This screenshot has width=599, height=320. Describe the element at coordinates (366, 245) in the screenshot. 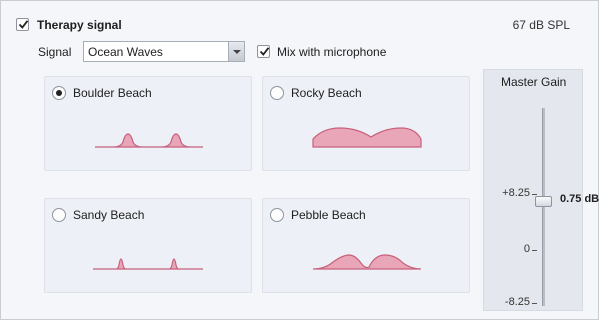

I see `preset-card-pebble-beach: Pebble Beach` at that location.